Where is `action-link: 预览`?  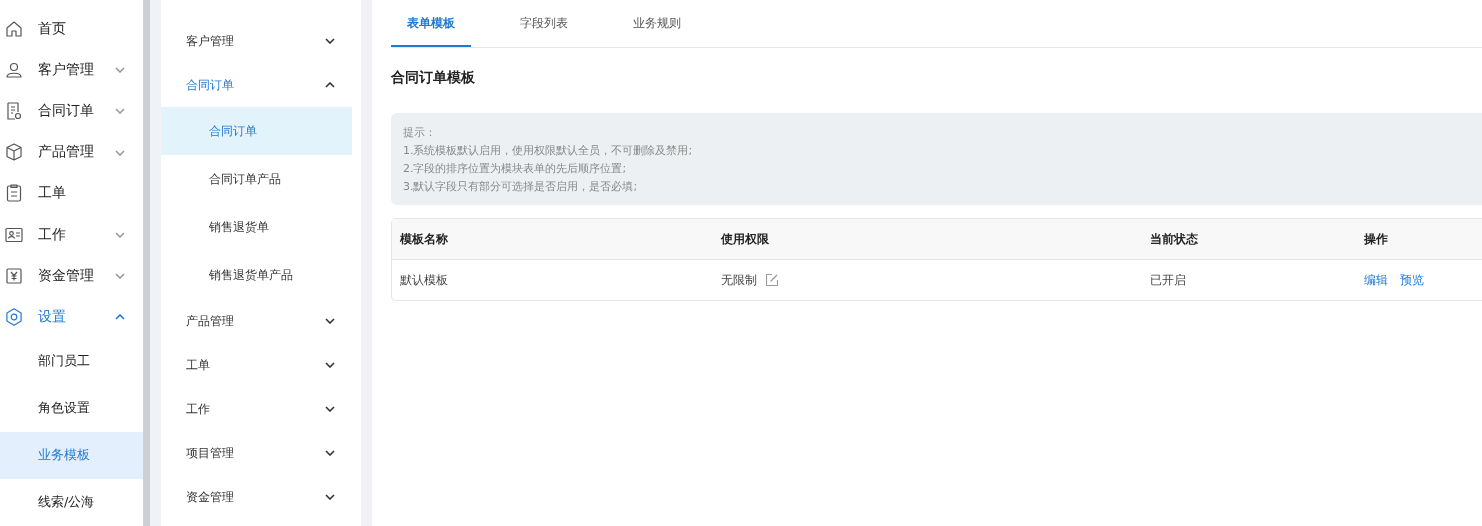
action-link: 预览 is located at coordinates (1412, 279).